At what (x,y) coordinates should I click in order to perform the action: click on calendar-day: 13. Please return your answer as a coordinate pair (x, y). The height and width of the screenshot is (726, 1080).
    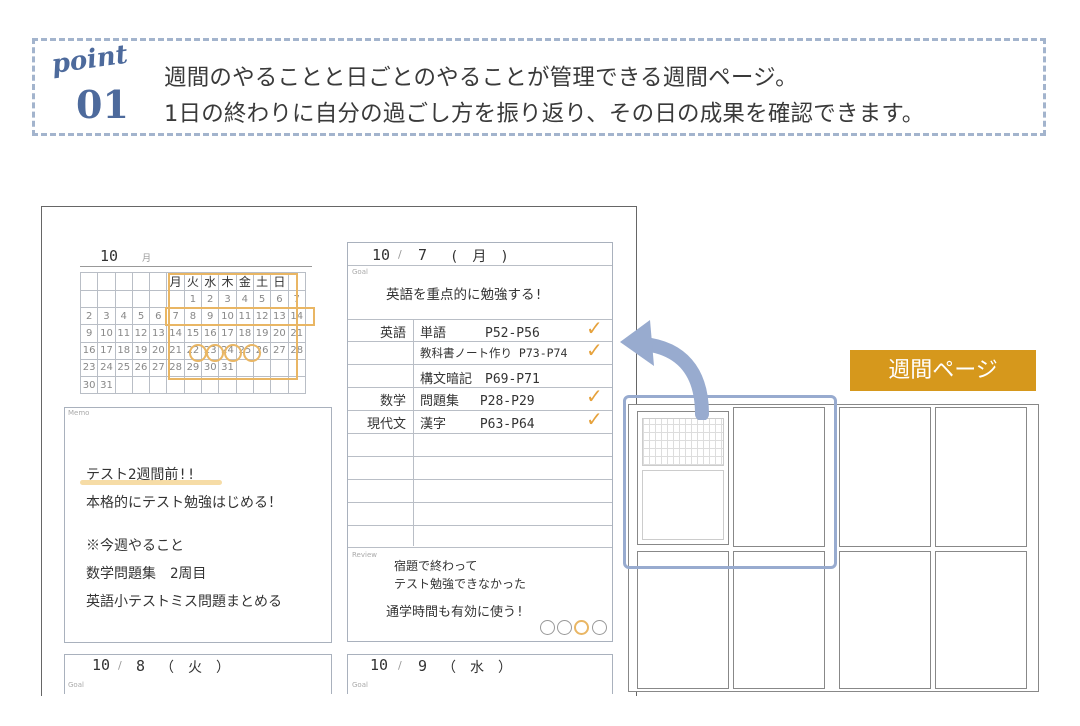
    Looking at the image, I should click on (158, 333).